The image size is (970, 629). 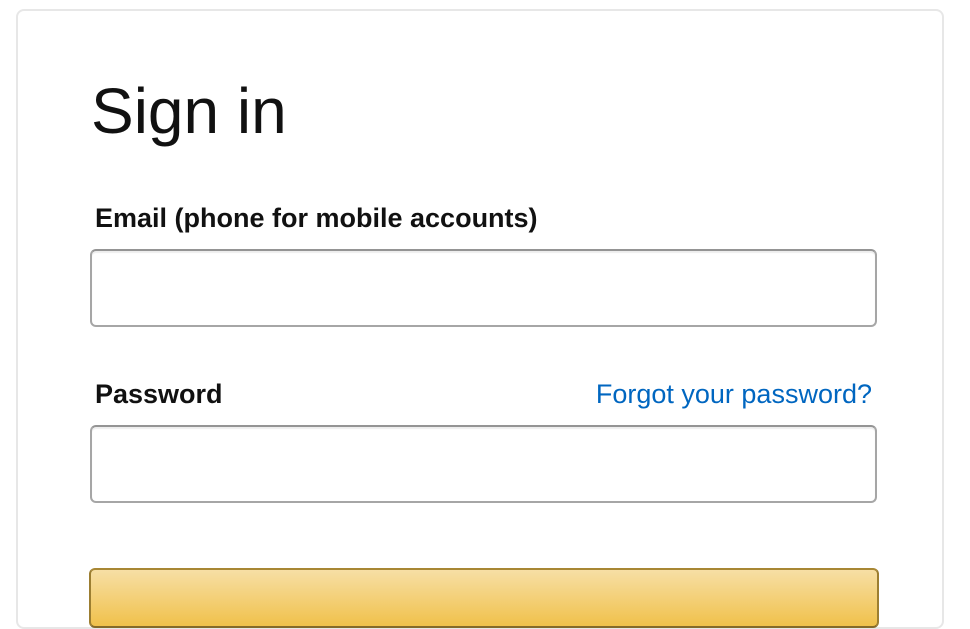 What do you see at coordinates (483, 288) in the screenshot?
I see `email-field` at bounding box center [483, 288].